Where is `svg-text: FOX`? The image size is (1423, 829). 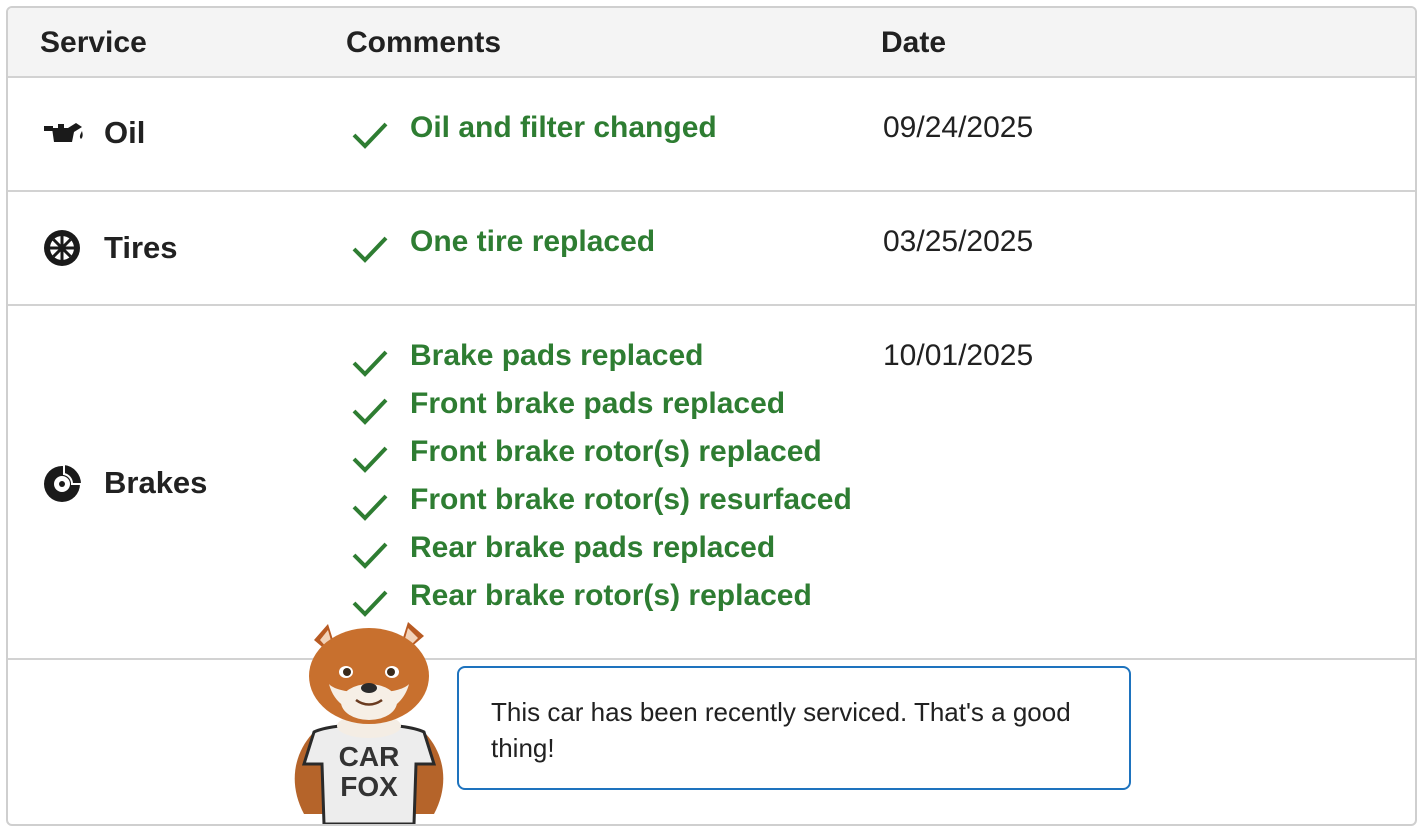 svg-text: FOX is located at coordinates (369, 786).